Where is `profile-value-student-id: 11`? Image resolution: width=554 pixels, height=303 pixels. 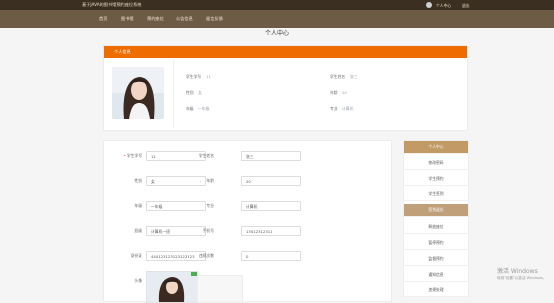 profile-value-student-id: 11 is located at coordinates (208, 76).